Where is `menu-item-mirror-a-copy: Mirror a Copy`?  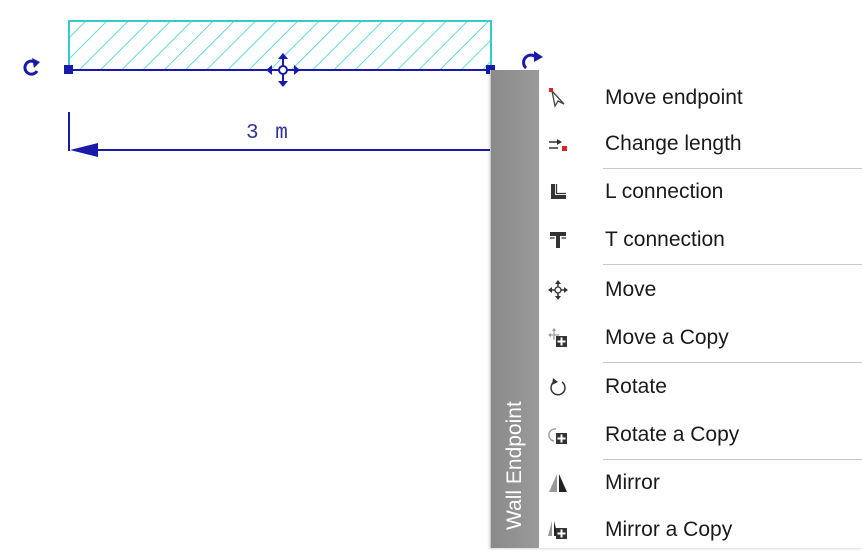
menu-item-mirror-a-copy: Mirror a Copy is located at coordinates (700, 530).